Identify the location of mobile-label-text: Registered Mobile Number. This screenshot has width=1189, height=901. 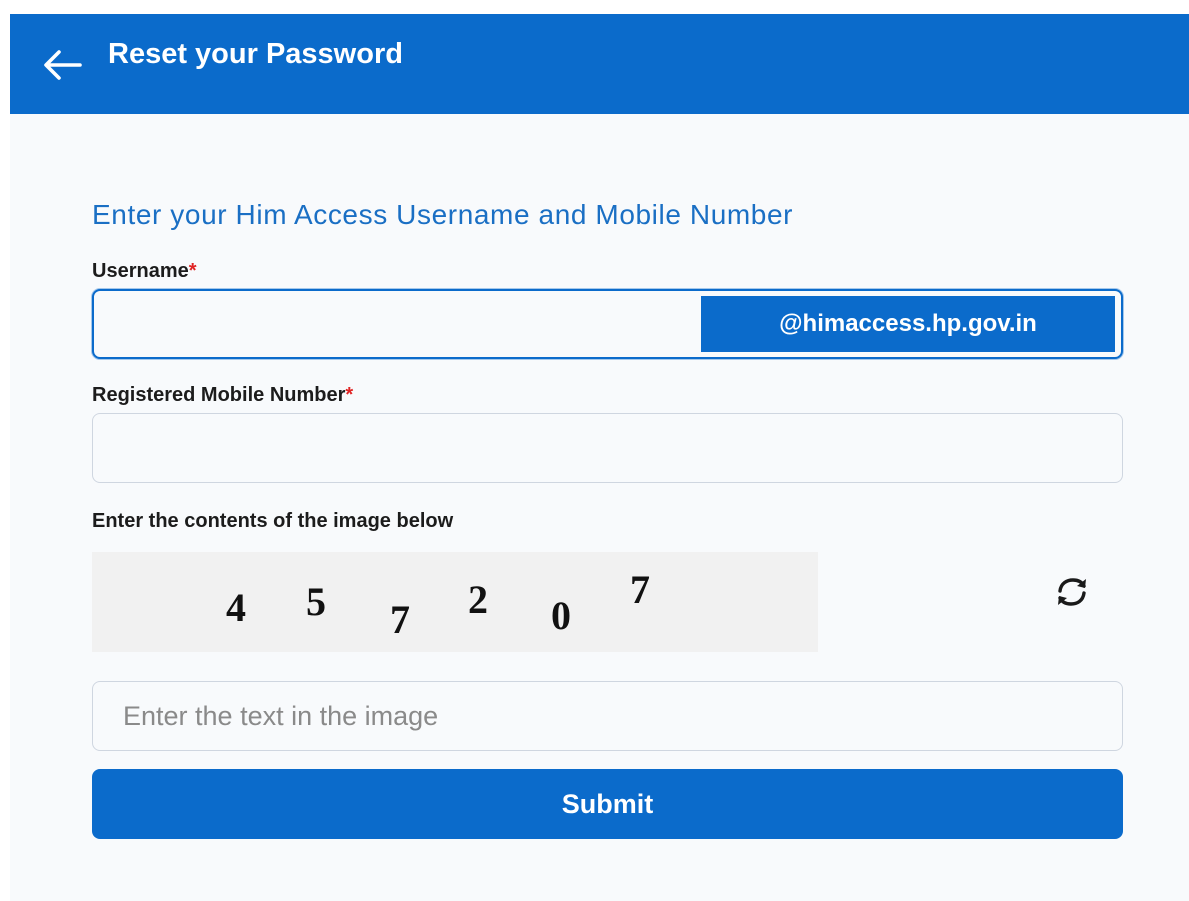
(219, 395).